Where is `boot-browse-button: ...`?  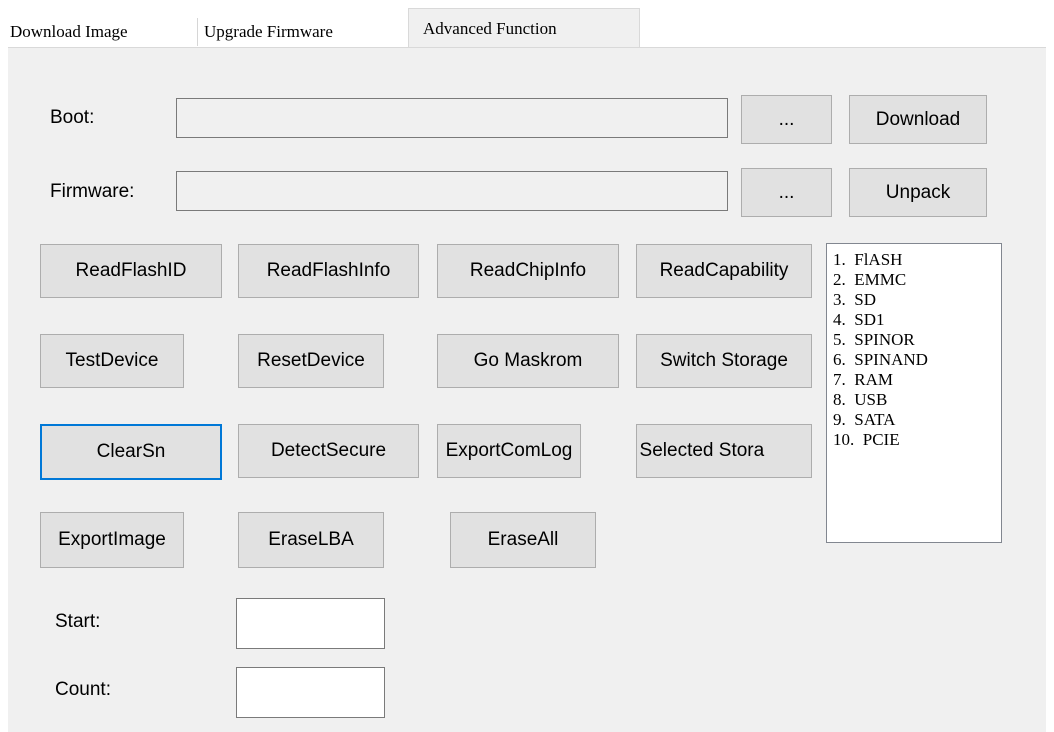 boot-browse-button: ... is located at coordinates (786, 119).